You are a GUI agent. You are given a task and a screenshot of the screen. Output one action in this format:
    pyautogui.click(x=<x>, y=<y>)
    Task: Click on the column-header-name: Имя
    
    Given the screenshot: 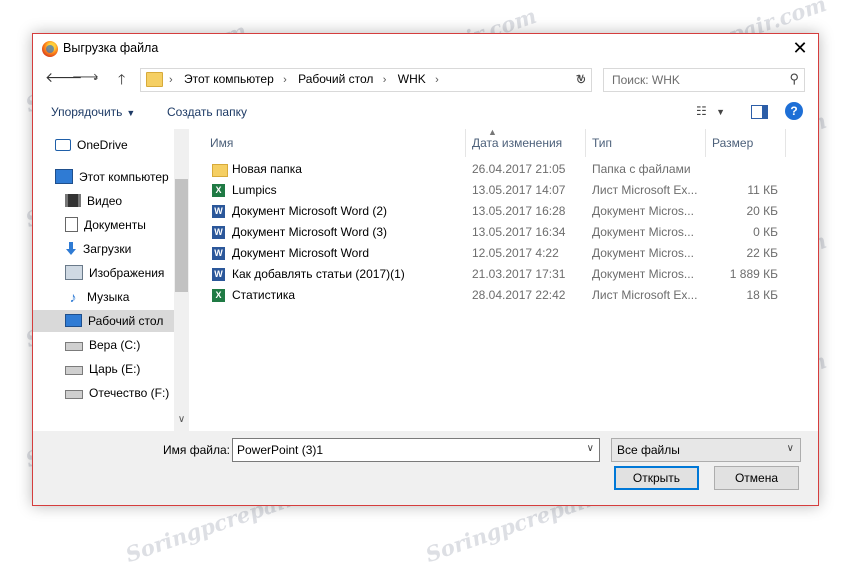 What is the action you would take?
    pyautogui.click(x=335, y=143)
    